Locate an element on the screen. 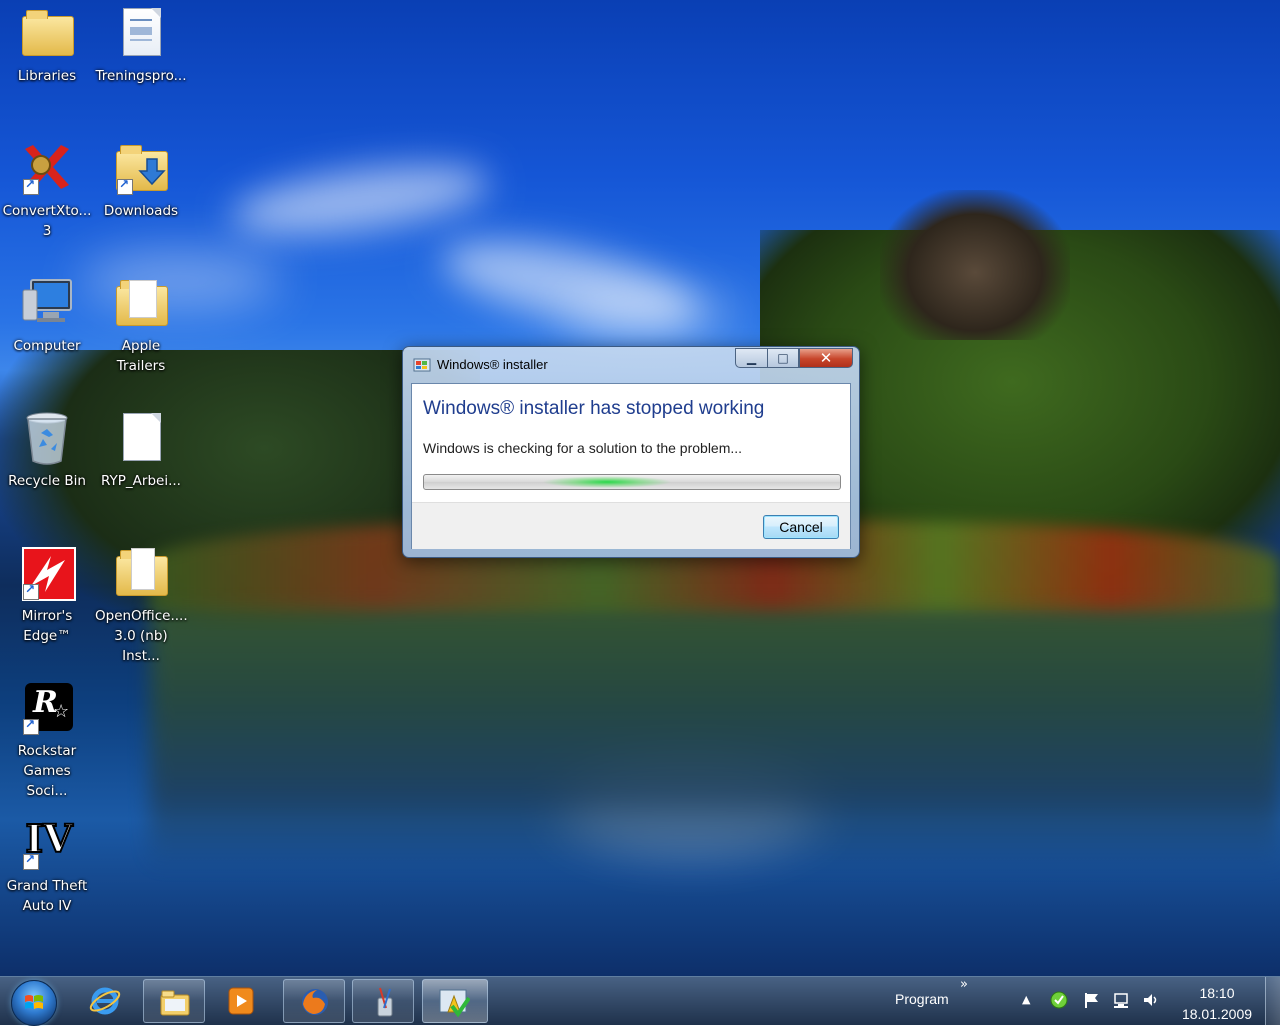 The width and height of the screenshot is (1280, 1026). windows-logo-icon is located at coordinates (34, 1002).